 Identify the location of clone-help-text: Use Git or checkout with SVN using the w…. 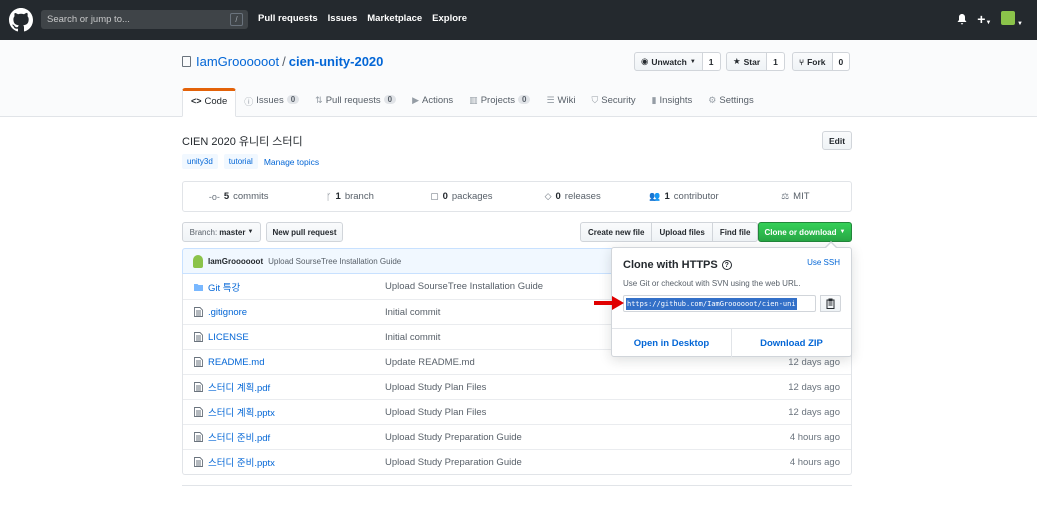
(712, 283).